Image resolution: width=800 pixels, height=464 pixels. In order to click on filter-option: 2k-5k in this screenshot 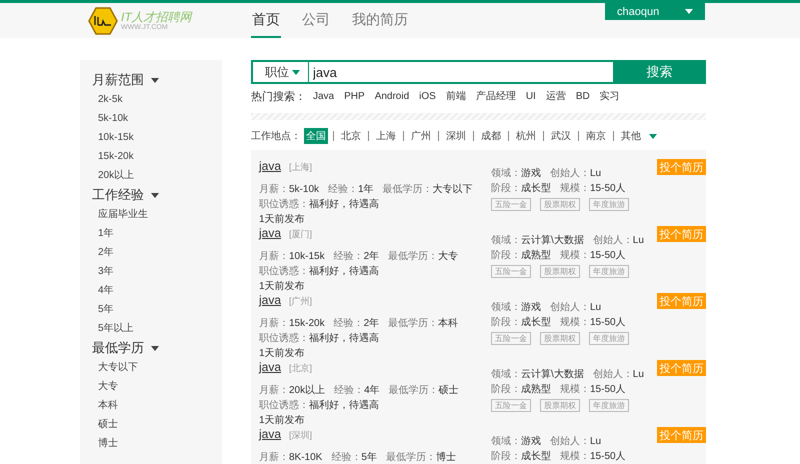, I will do `click(151, 99)`.